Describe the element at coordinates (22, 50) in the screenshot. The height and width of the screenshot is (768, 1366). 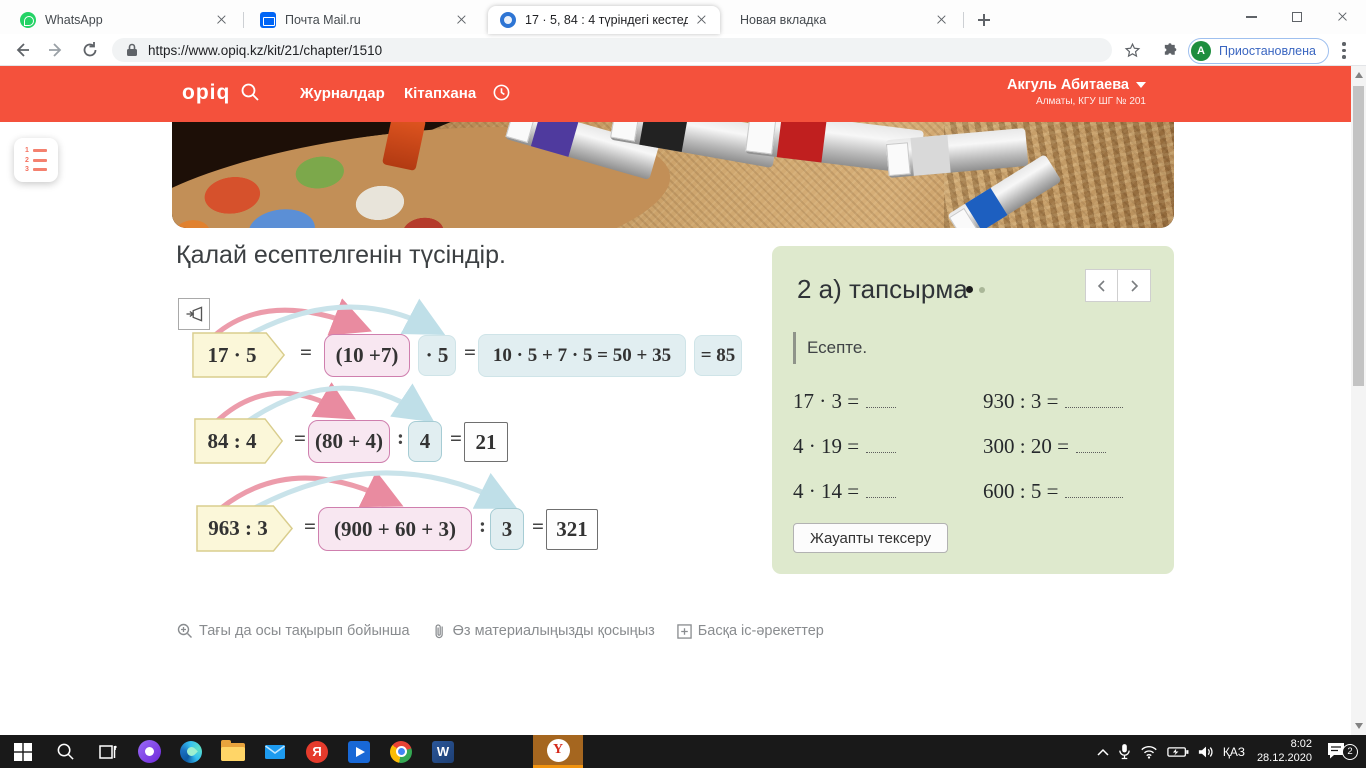
I see `back-button` at that location.